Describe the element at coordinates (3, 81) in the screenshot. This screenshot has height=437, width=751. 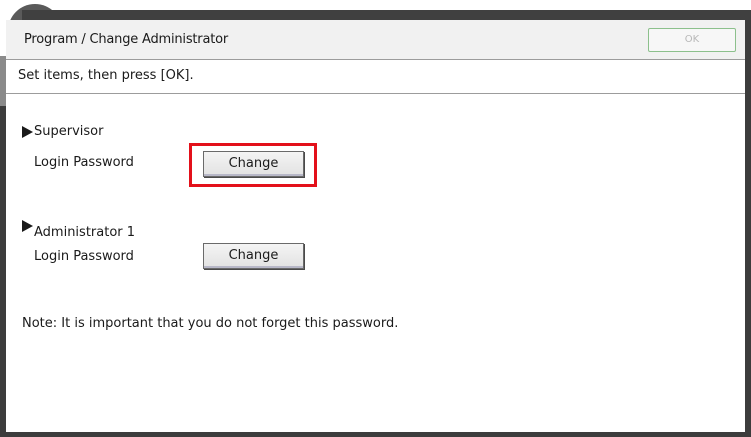
I see `left-bezel-highlight` at that location.